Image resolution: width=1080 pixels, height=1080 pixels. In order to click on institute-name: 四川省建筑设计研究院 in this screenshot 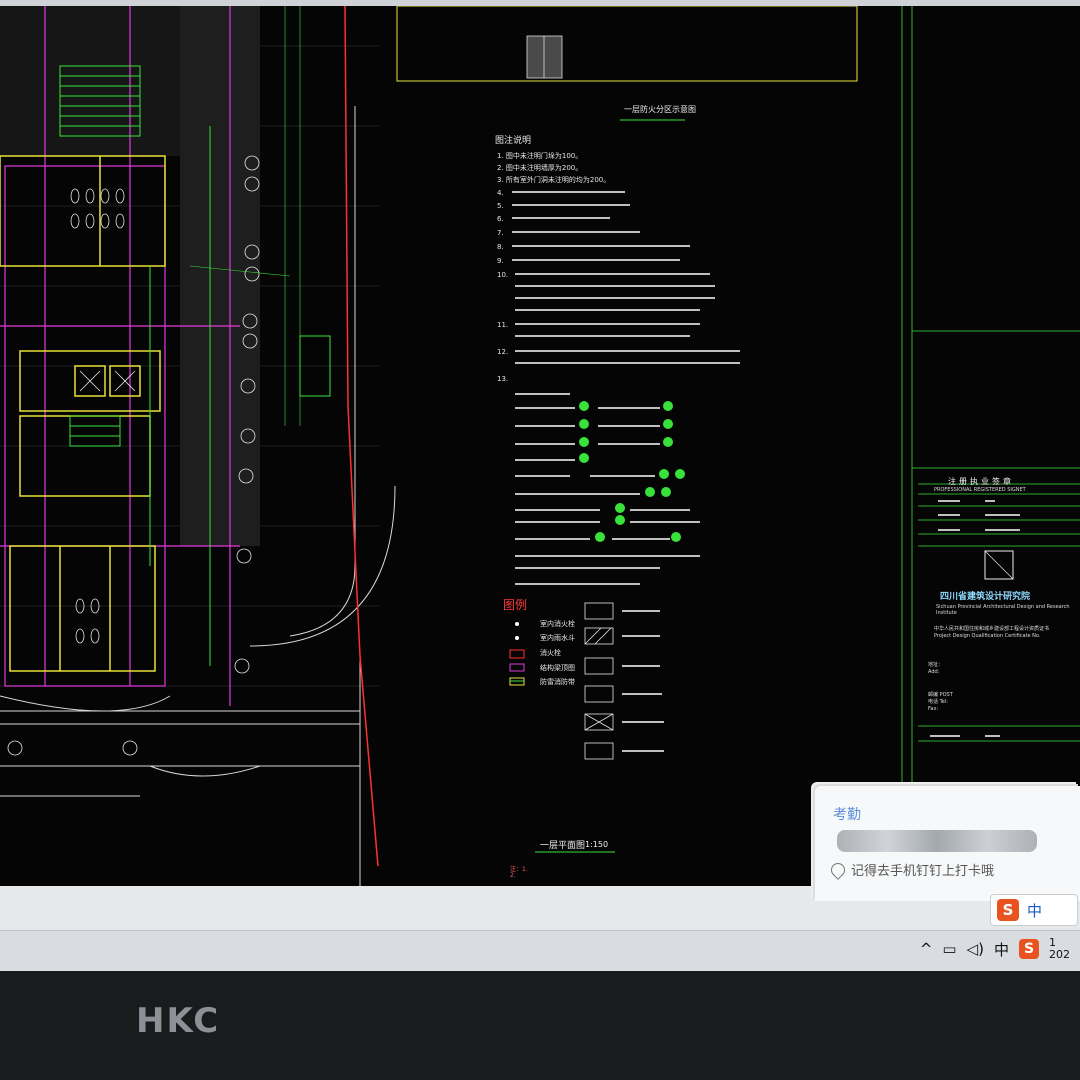, I will do `click(985, 597)`.